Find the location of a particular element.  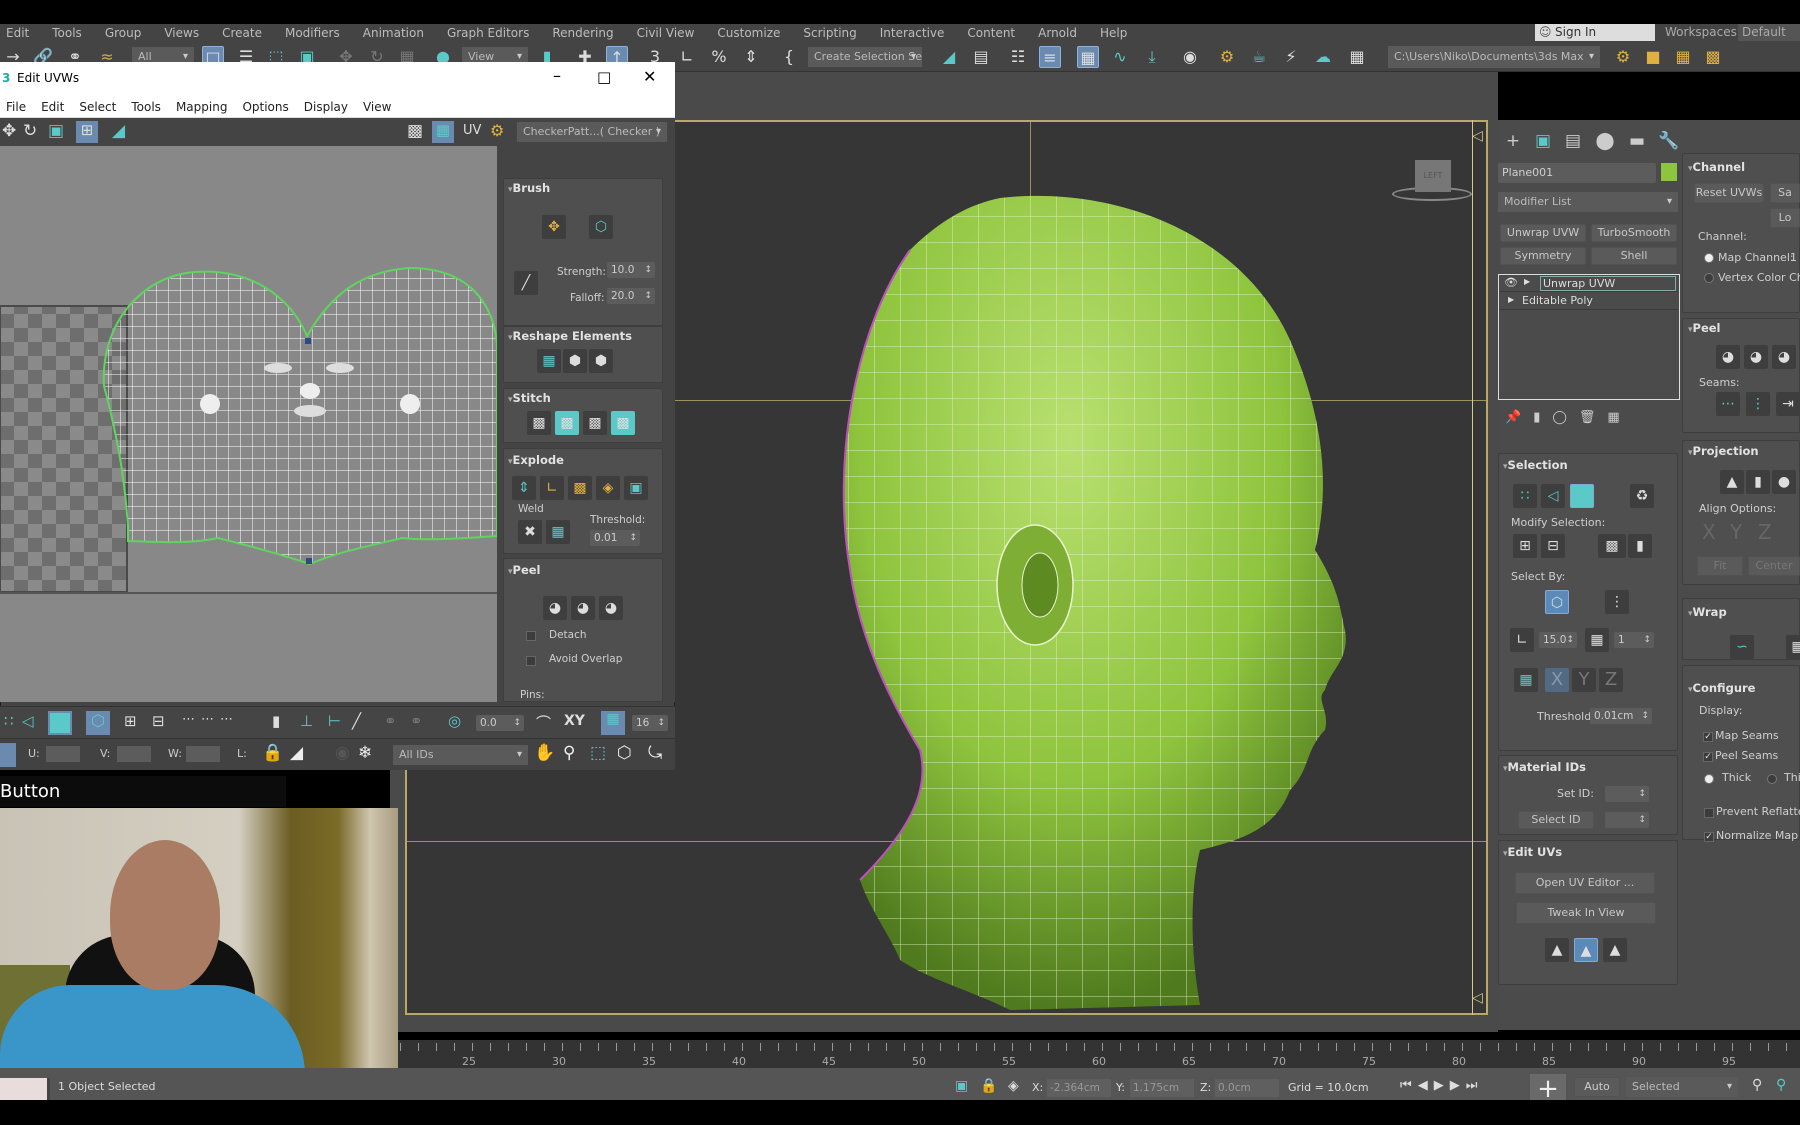

flatten-custom-icon: ▣ is located at coordinates (636, 488).